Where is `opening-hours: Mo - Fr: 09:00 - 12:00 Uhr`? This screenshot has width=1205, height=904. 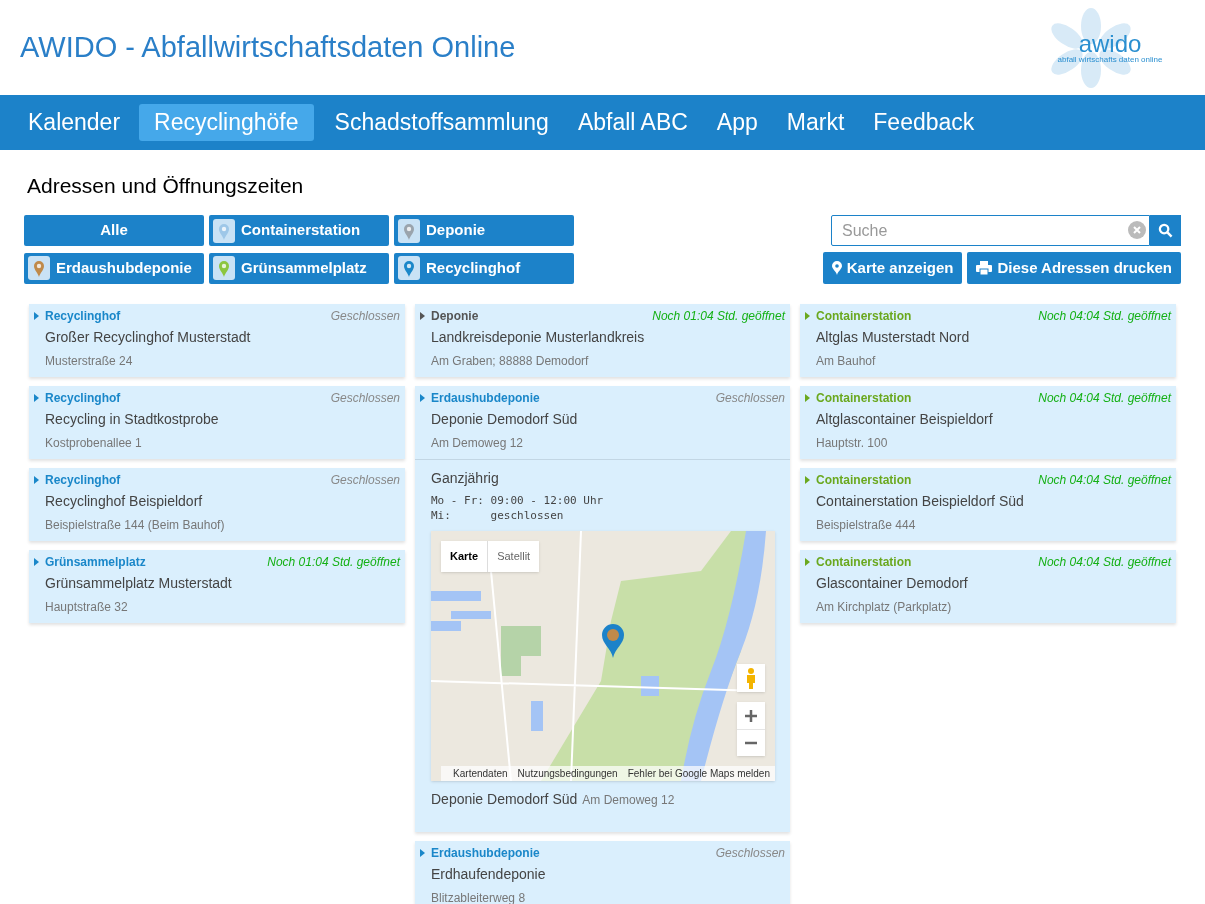 opening-hours: Mo - Fr: 09:00 - 12:00 Uhr is located at coordinates (518, 500).